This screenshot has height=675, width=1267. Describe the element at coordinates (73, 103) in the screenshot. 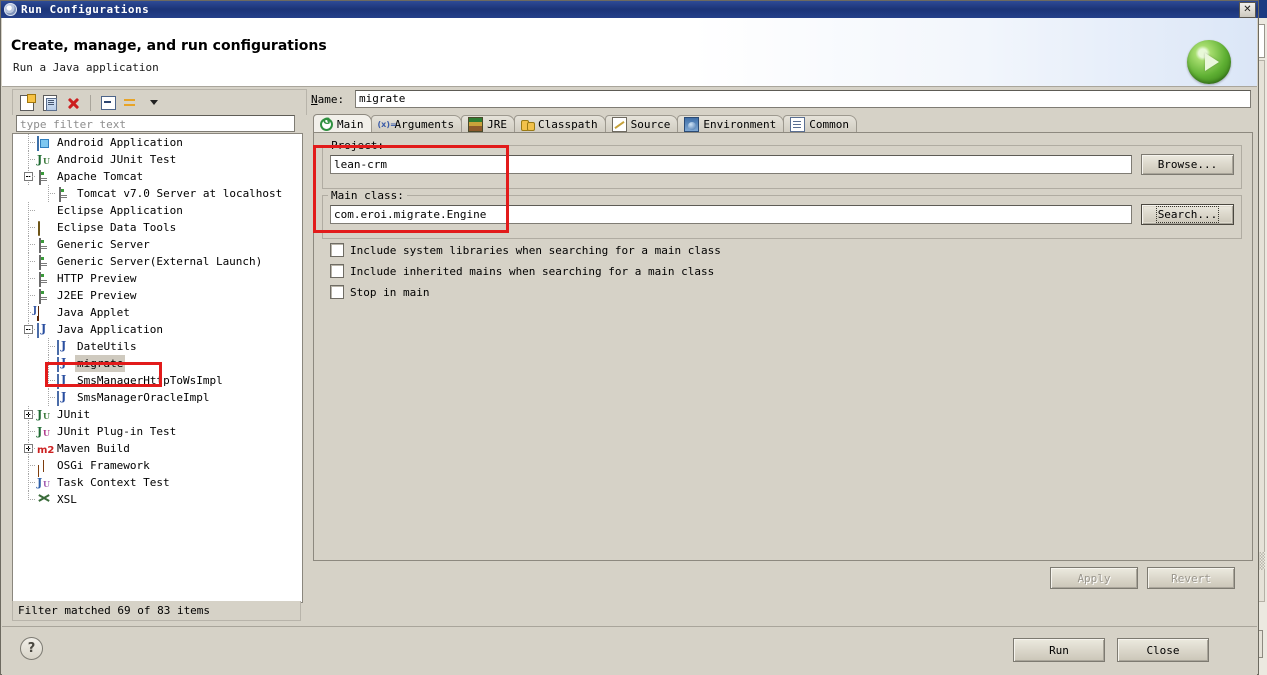

I see `delete-configuration-icon` at that location.